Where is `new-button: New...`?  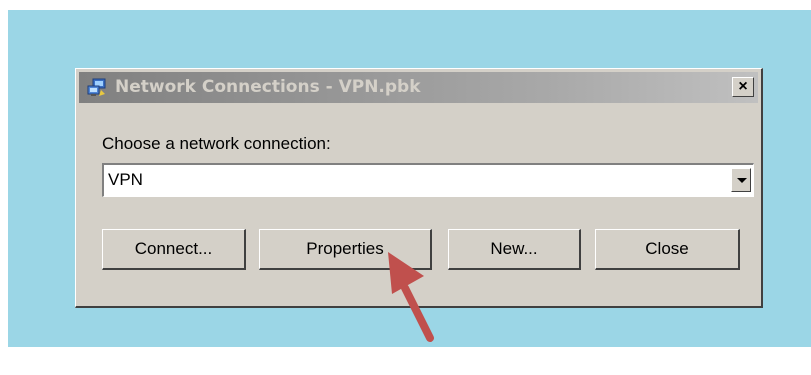
new-button: New... is located at coordinates (514, 249).